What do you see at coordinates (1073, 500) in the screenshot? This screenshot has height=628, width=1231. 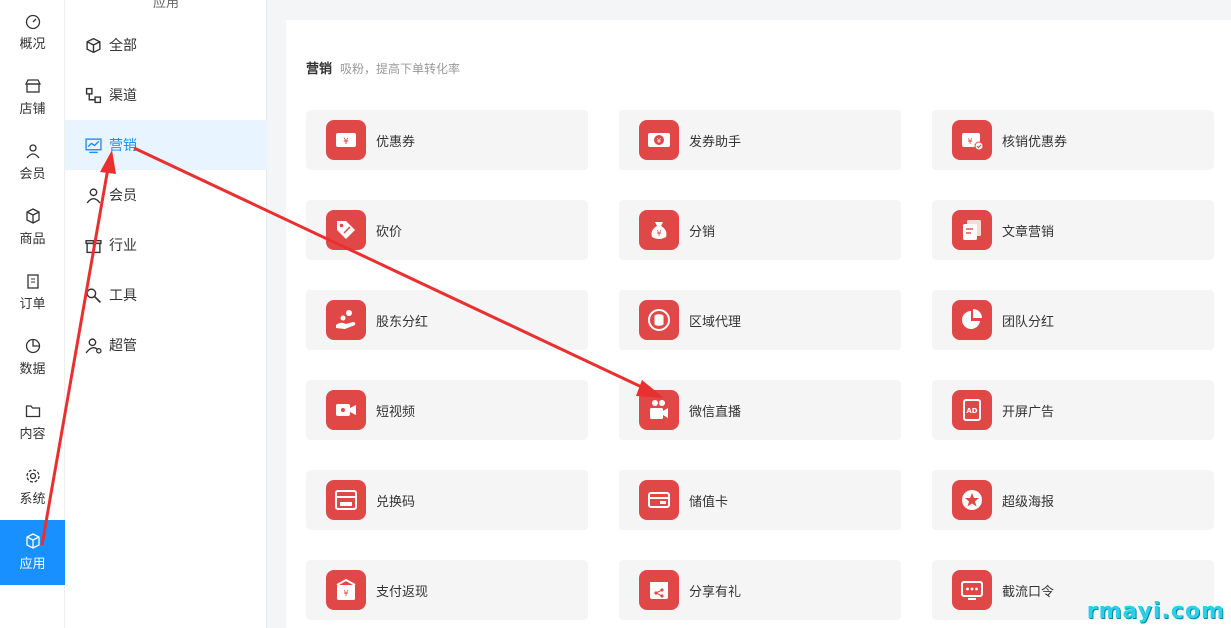 I see `tile-super-poster: 超级海报` at bounding box center [1073, 500].